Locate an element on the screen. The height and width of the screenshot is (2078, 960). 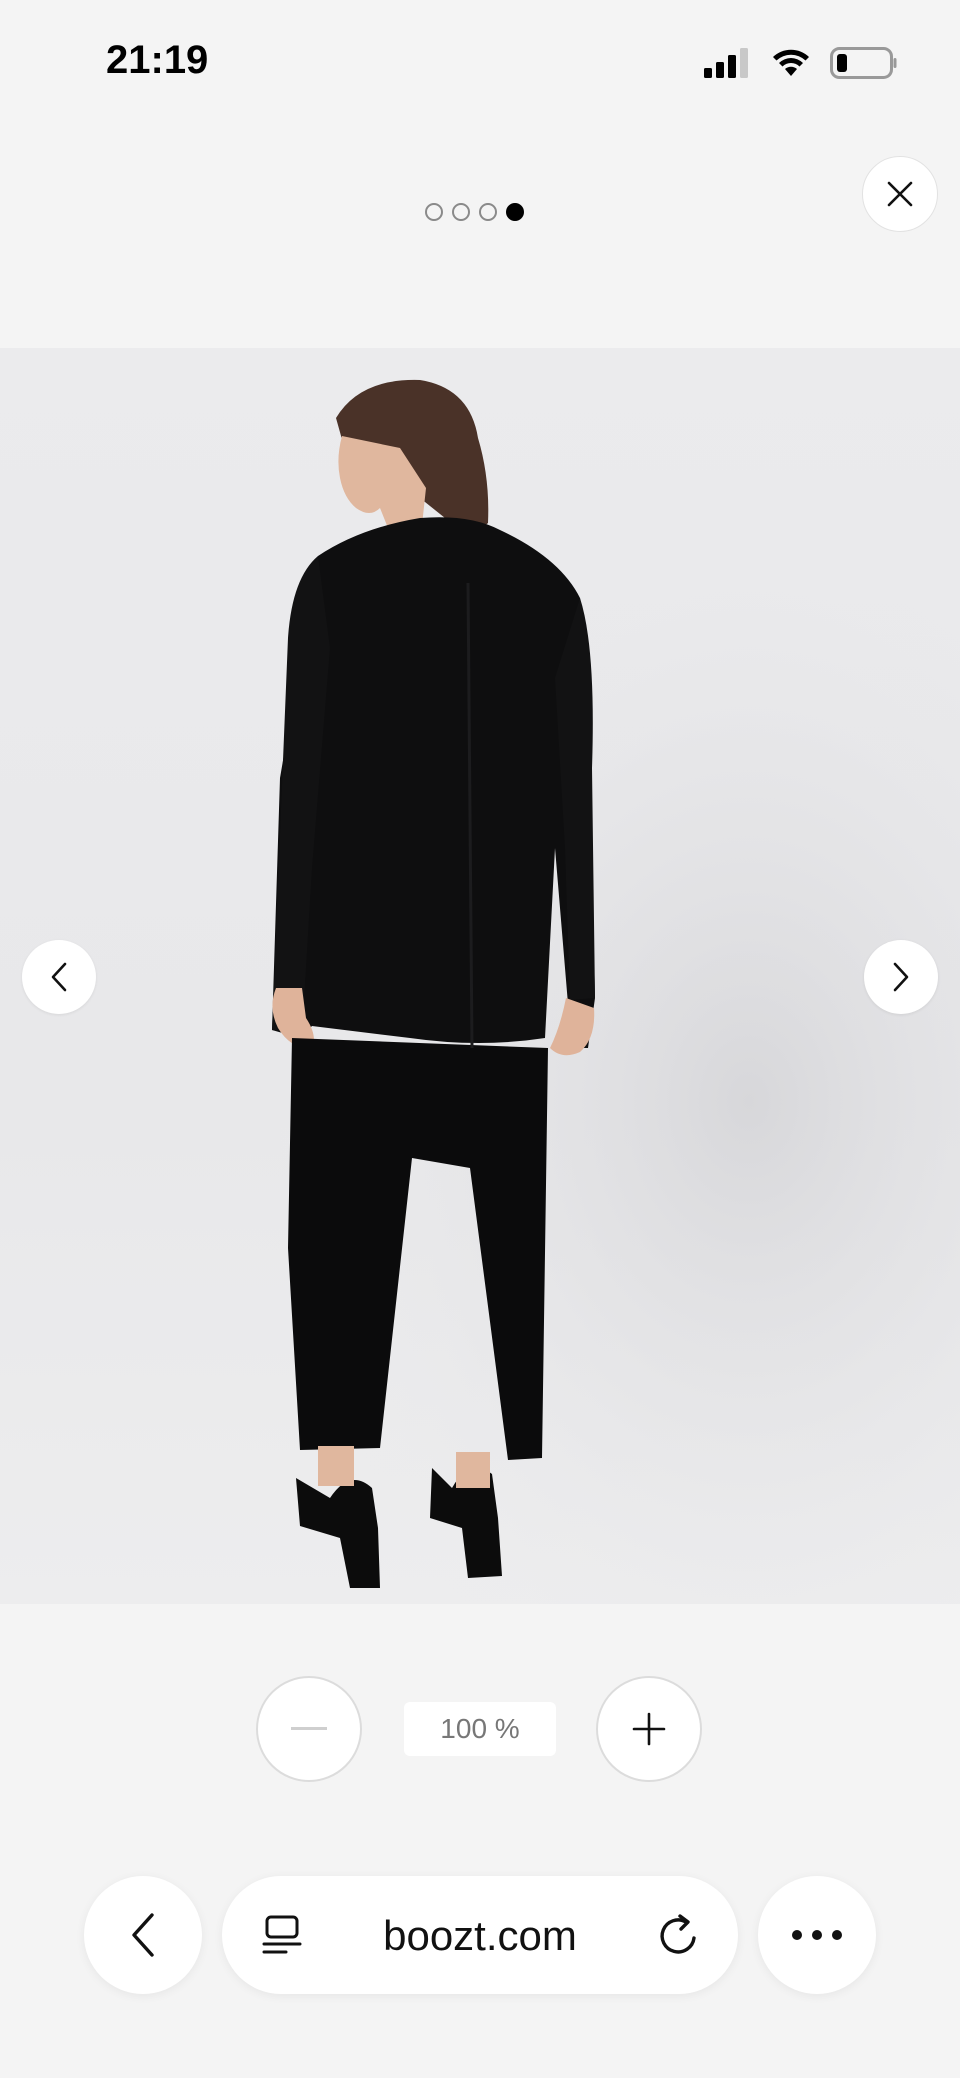
minus-icon is located at coordinates (309, 1728).